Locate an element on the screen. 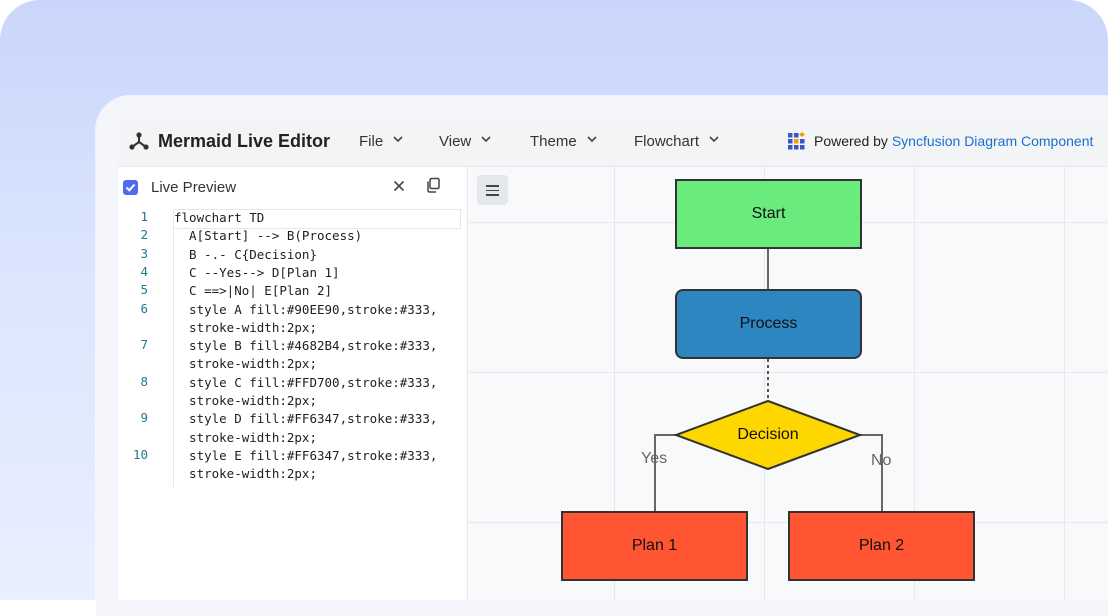  line-number: 8 is located at coordinates (144, 381).